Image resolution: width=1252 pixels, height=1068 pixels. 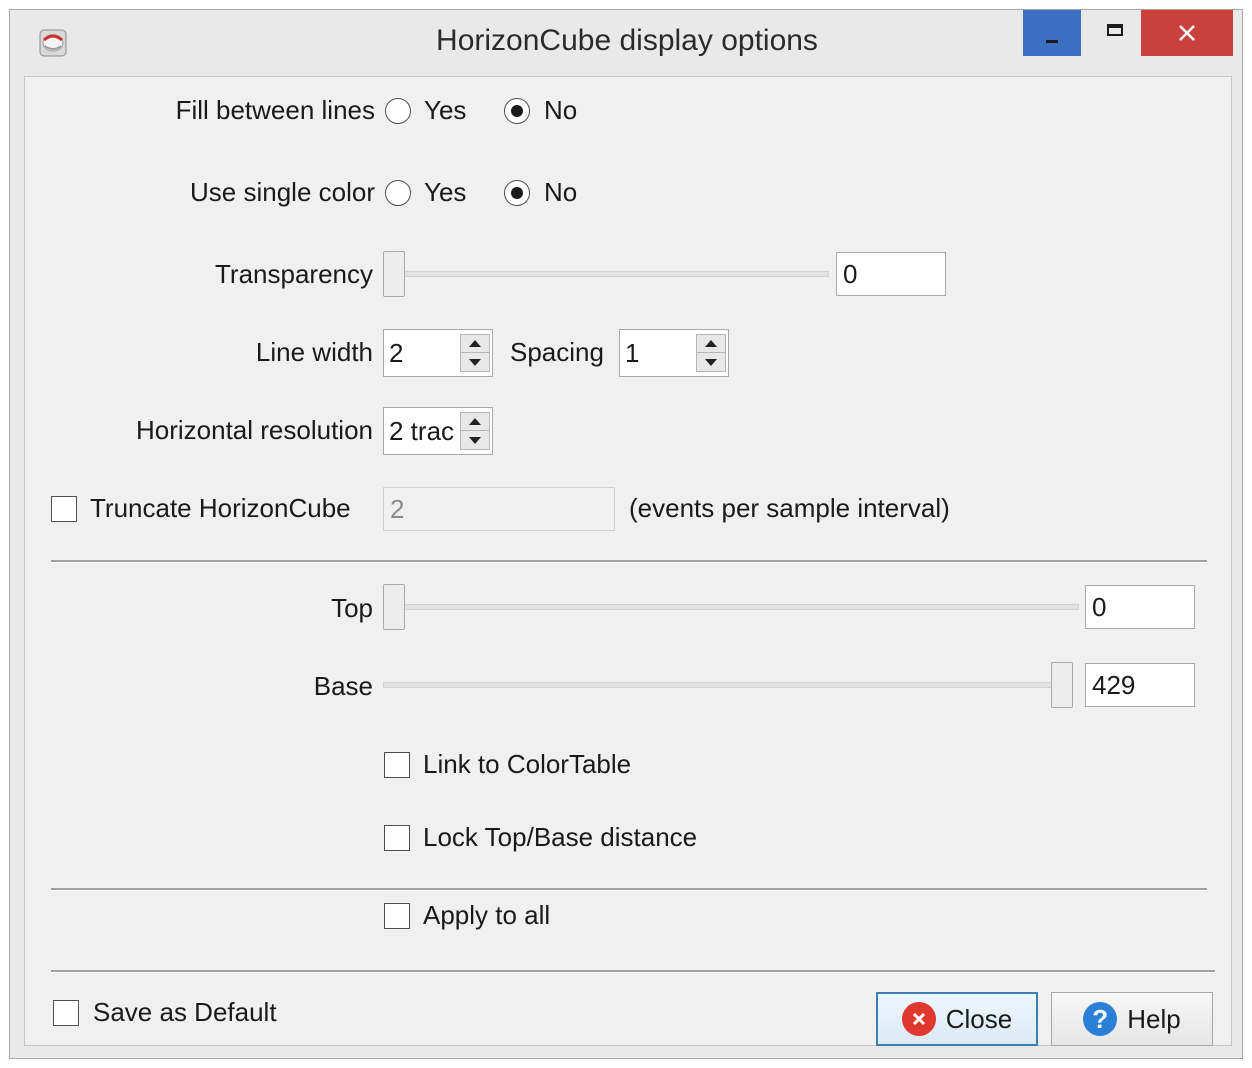 What do you see at coordinates (674, 353) in the screenshot?
I see `spacing-spinner: 1` at bounding box center [674, 353].